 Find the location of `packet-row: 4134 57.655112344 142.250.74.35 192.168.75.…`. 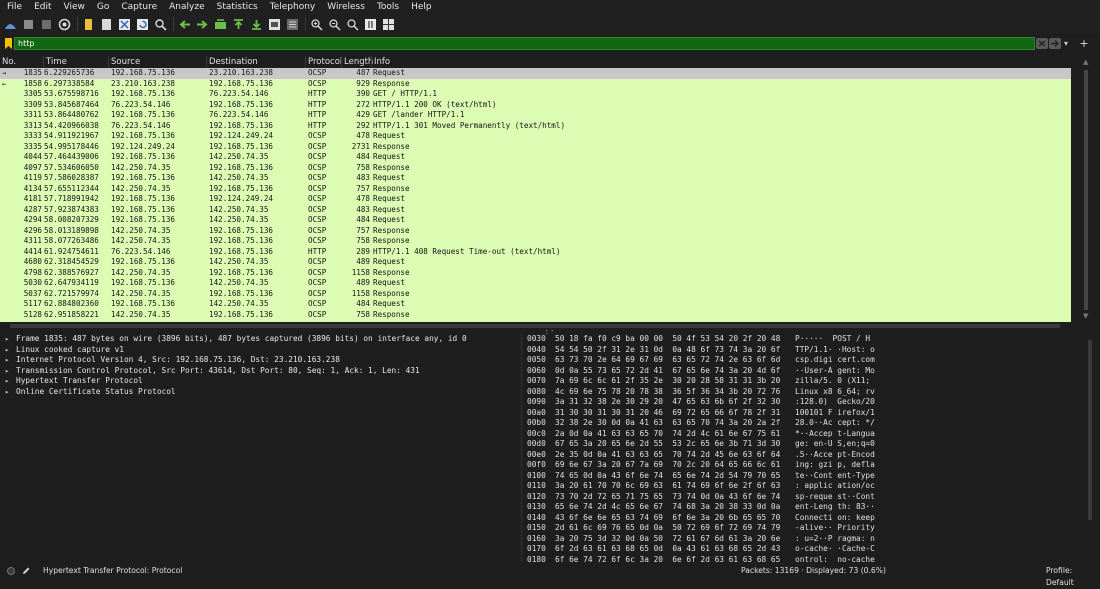

packet-row: 4134 57.655112344 142.250.74.35 192.168.75.… is located at coordinates (535, 189).